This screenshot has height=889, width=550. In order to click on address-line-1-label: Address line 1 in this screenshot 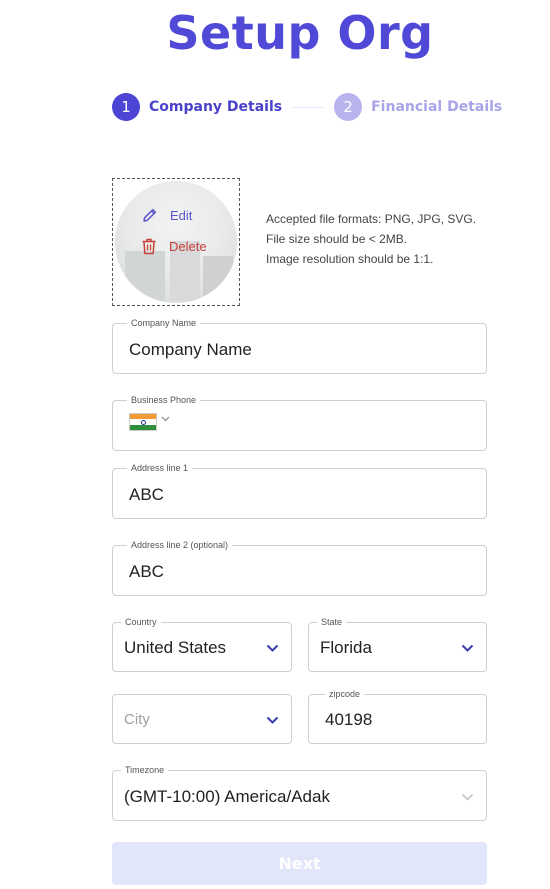, I will do `click(160, 468)`.